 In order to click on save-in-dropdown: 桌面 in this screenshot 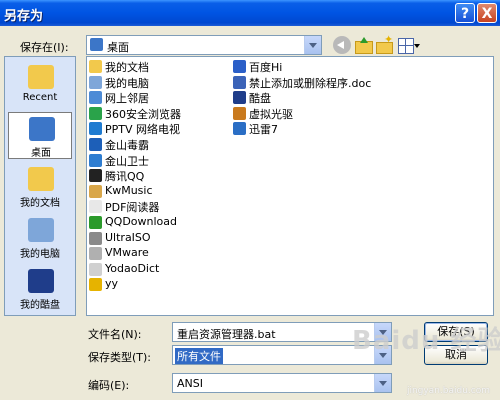, I will do `click(204, 45)`.